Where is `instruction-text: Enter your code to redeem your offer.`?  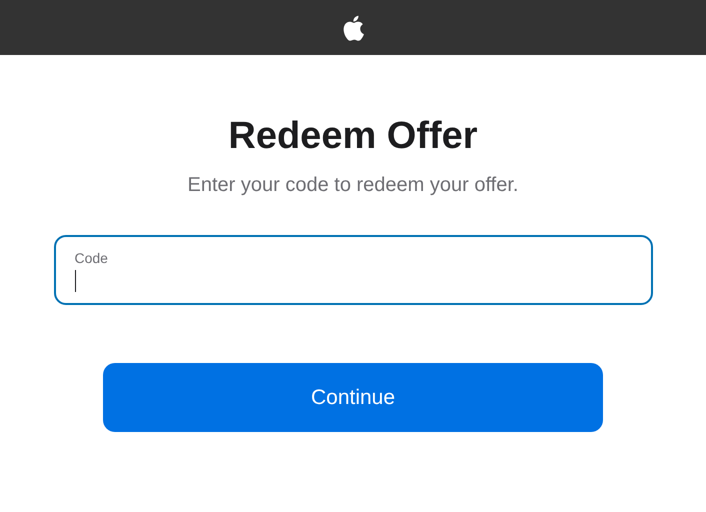 instruction-text: Enter your code to redeem your offer. is located at coordinates (353, 185).